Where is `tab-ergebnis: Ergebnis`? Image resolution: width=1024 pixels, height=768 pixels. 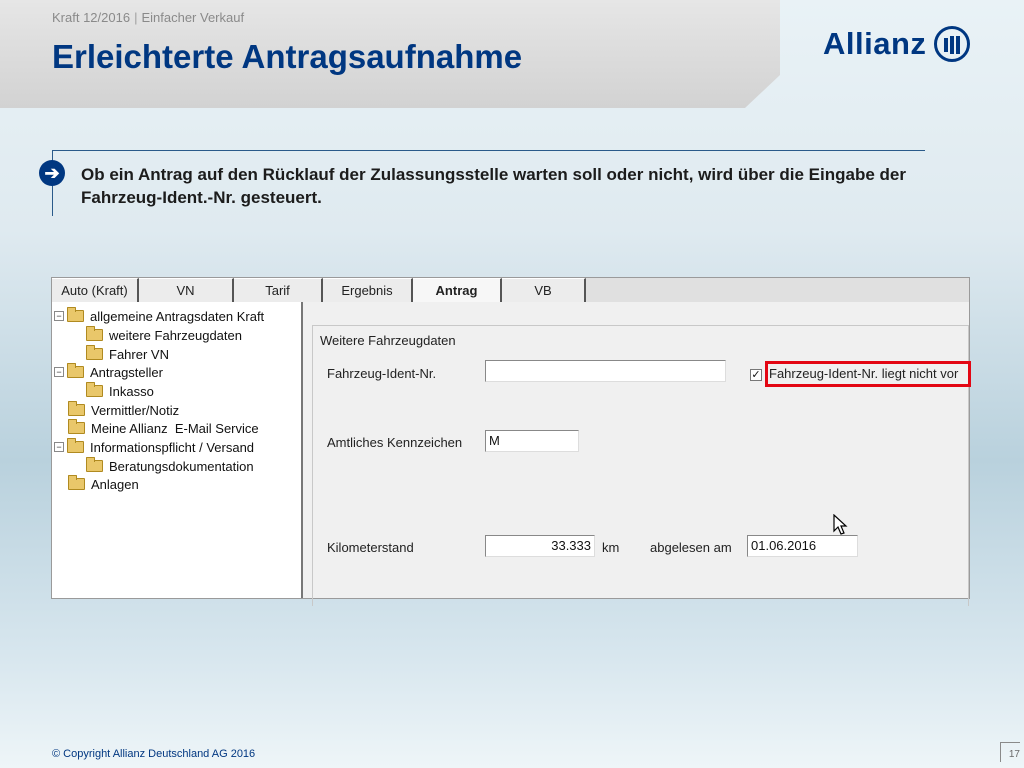 tab-ergebnis: Ergebnis is located at coordinates (368, 290).